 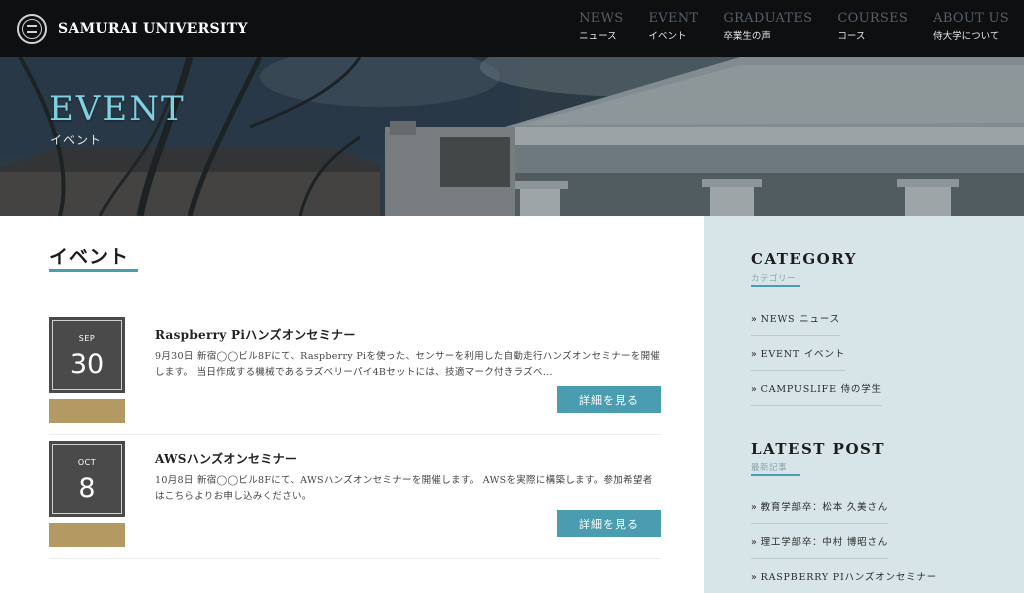 What do you see at coordinates (153, 28) in the screenshot?
I see `site-name: SAMURAI UNIVERSITY` at bounding box center [153, 28].